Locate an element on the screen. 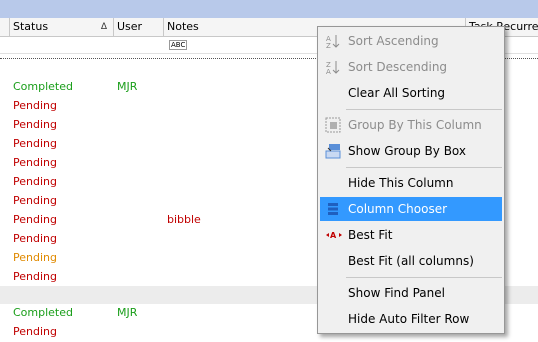  group-by-icon is located at coordinates (333, 125).